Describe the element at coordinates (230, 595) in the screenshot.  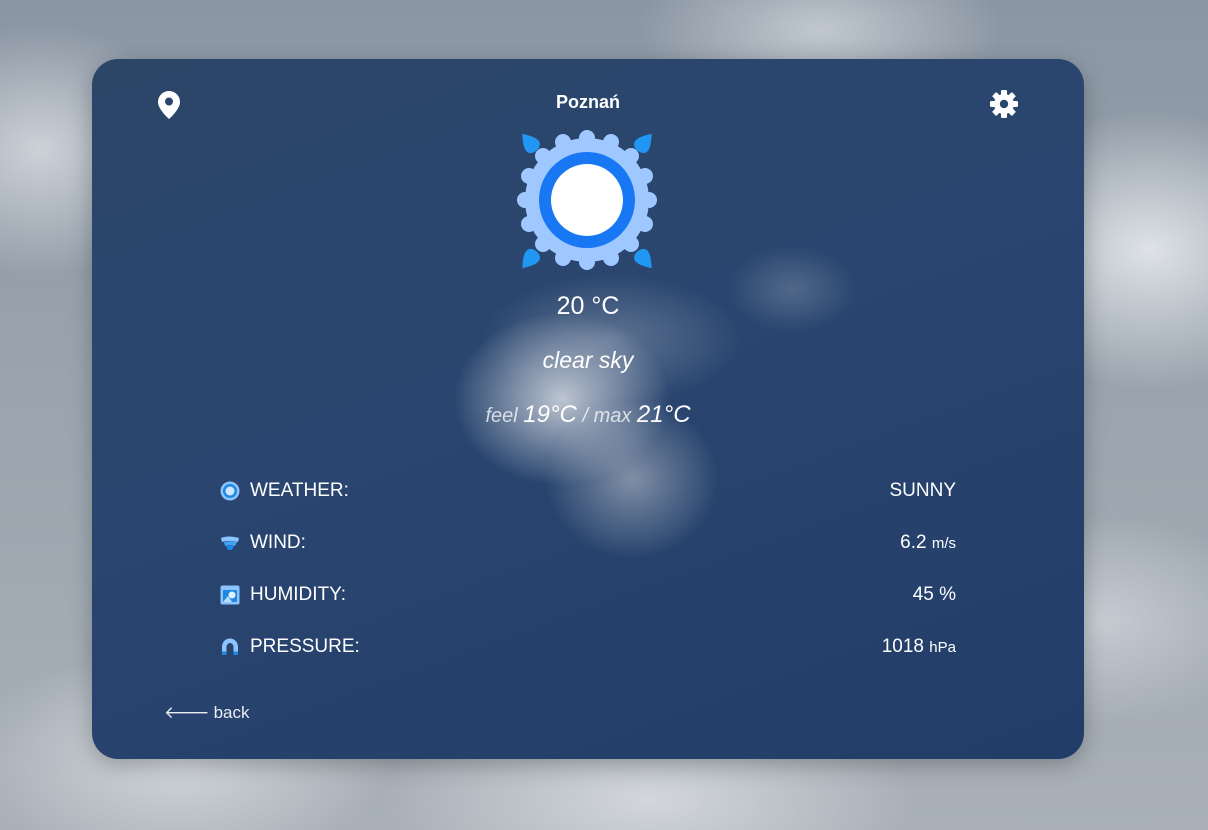
I see `humidity-icon` at that location.